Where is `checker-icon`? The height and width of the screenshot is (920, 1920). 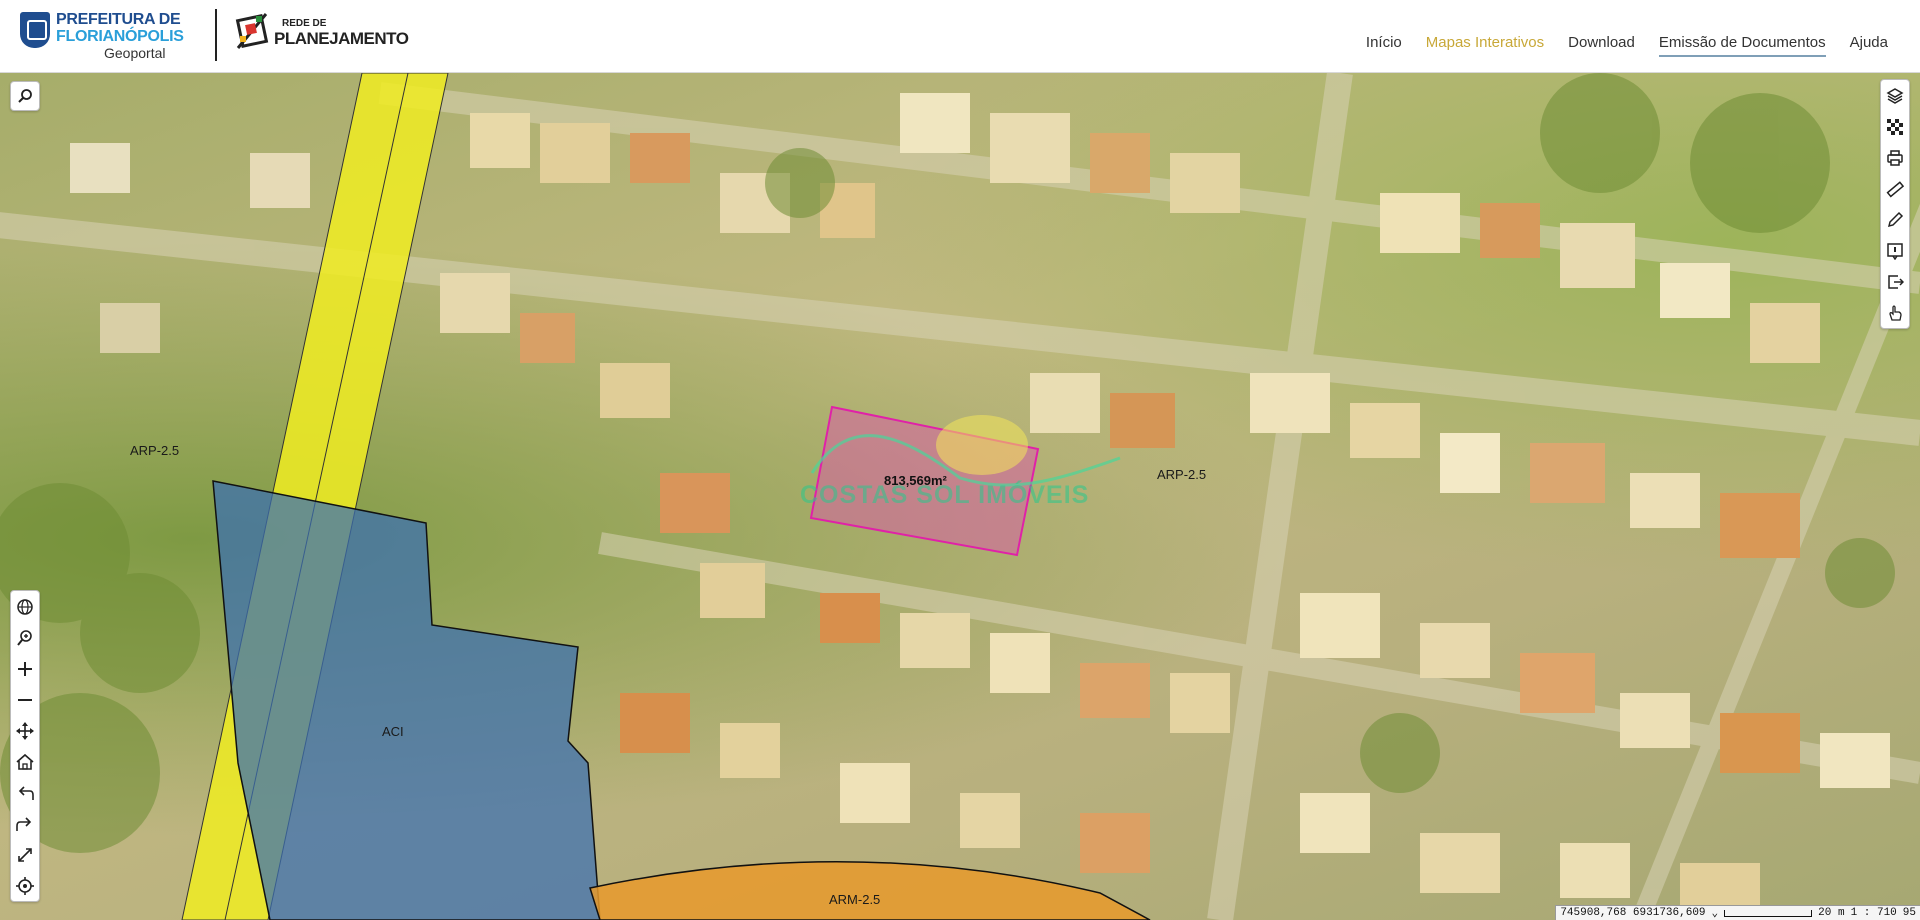
checker-icon is located at coordinates (1895, 126).